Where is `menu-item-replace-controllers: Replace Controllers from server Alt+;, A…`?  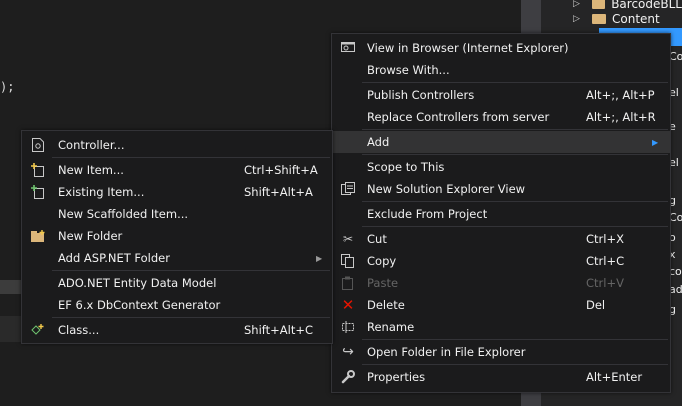
menu-item-replace-controllers: Replace Controllers from server Alt+;, A… is located at coordinates (501, 117).